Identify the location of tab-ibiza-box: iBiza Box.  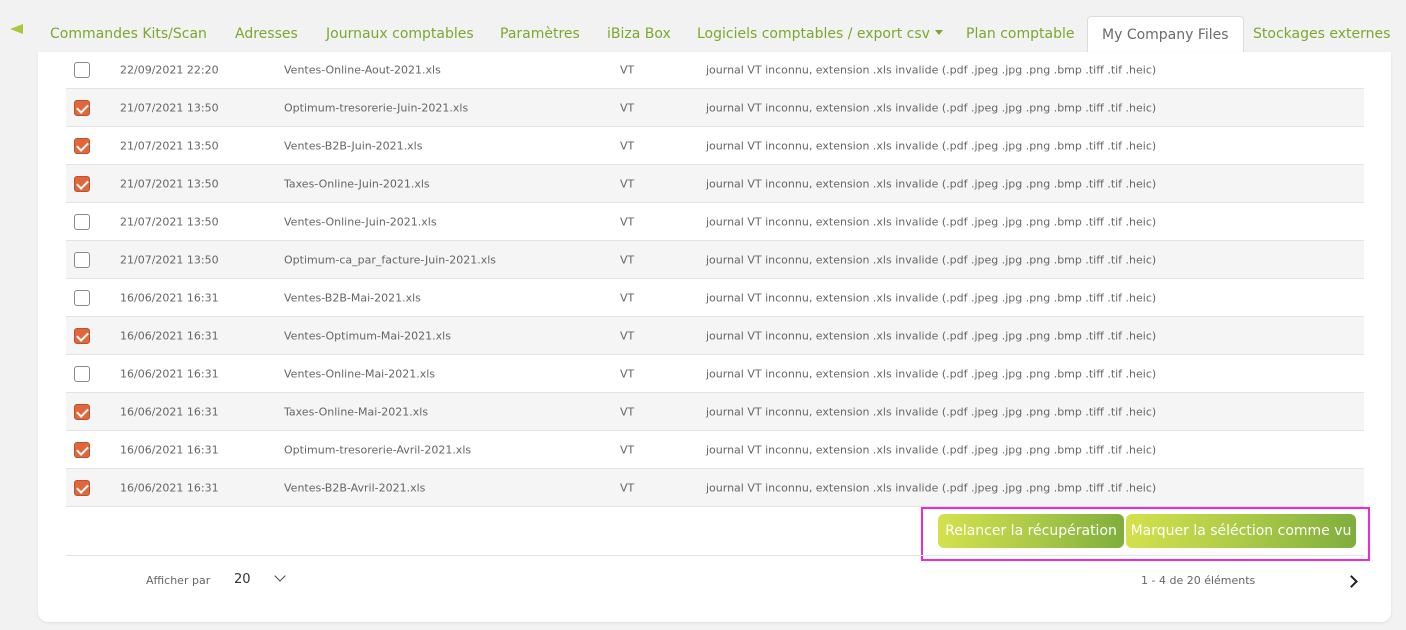
(639, 34).